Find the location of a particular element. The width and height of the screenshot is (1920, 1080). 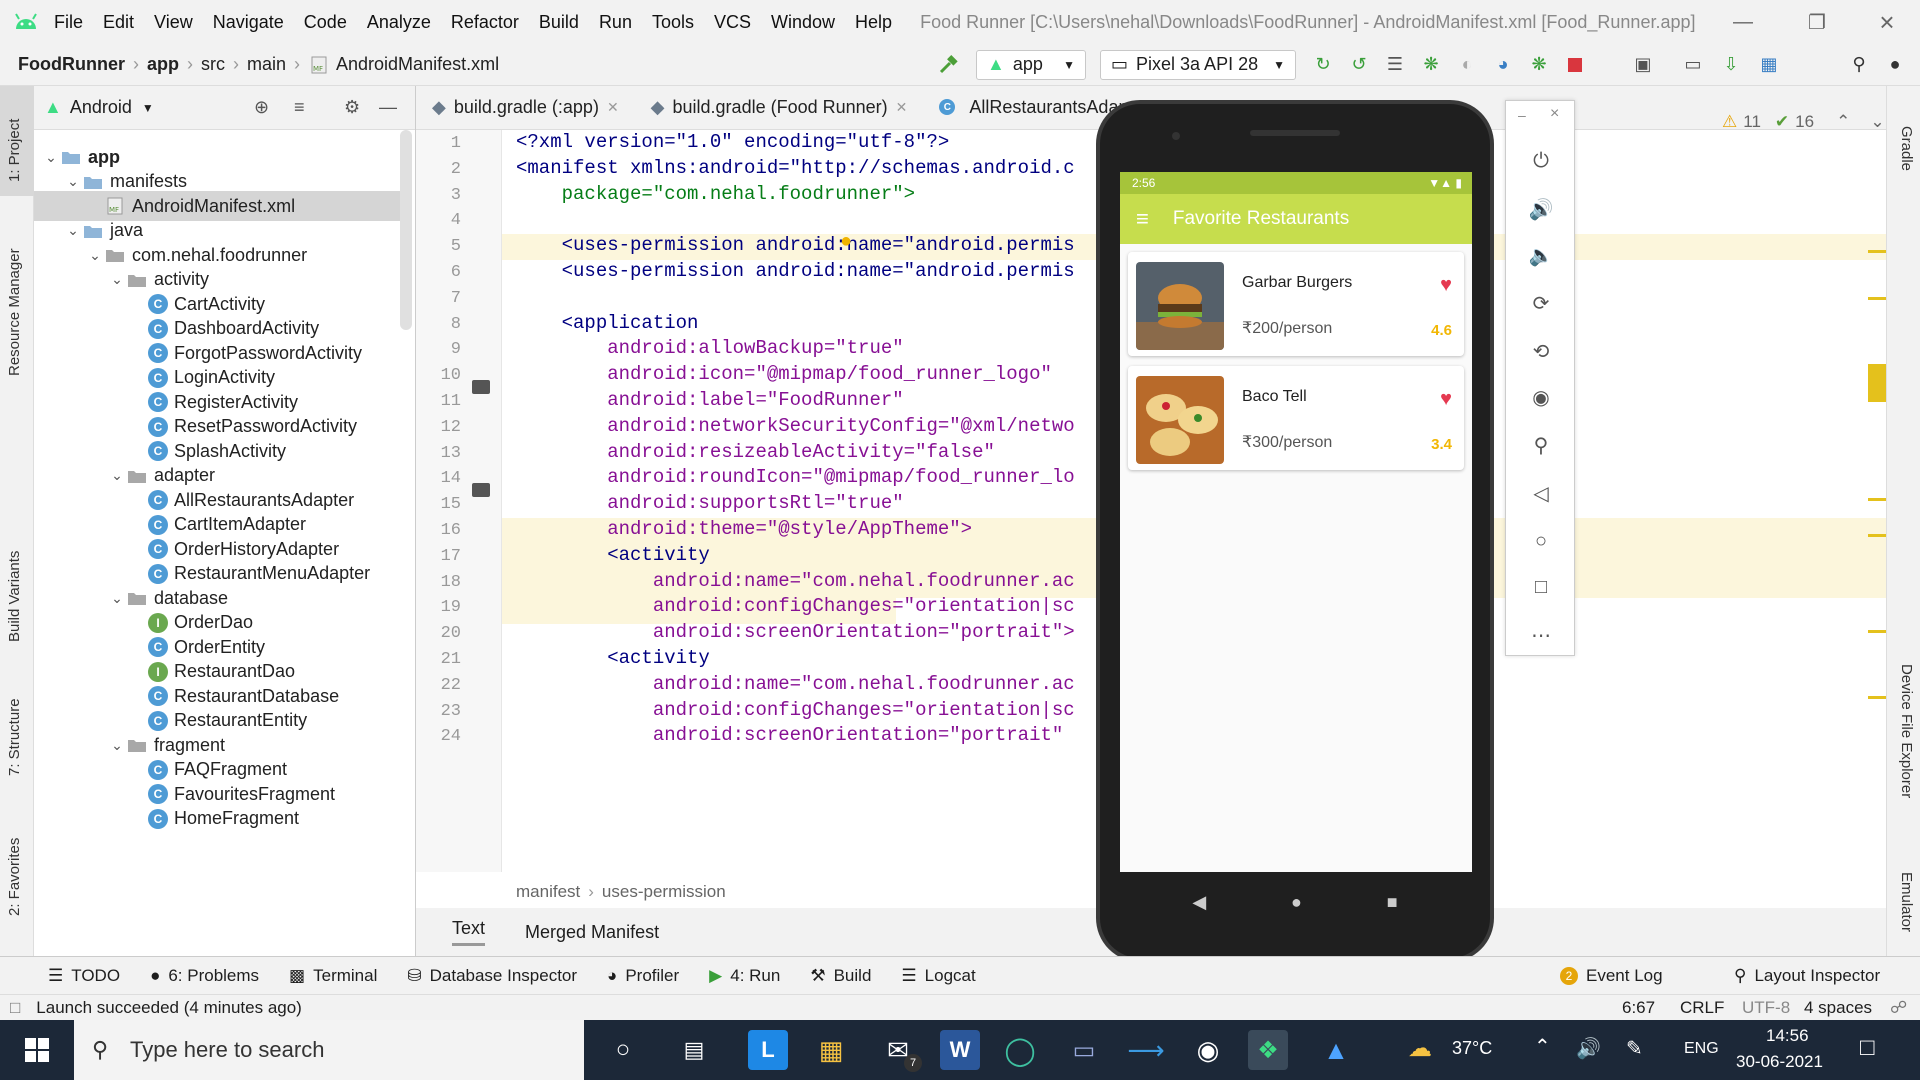

monitor-icon: ▭ is located at coordinates (1084, 1050).